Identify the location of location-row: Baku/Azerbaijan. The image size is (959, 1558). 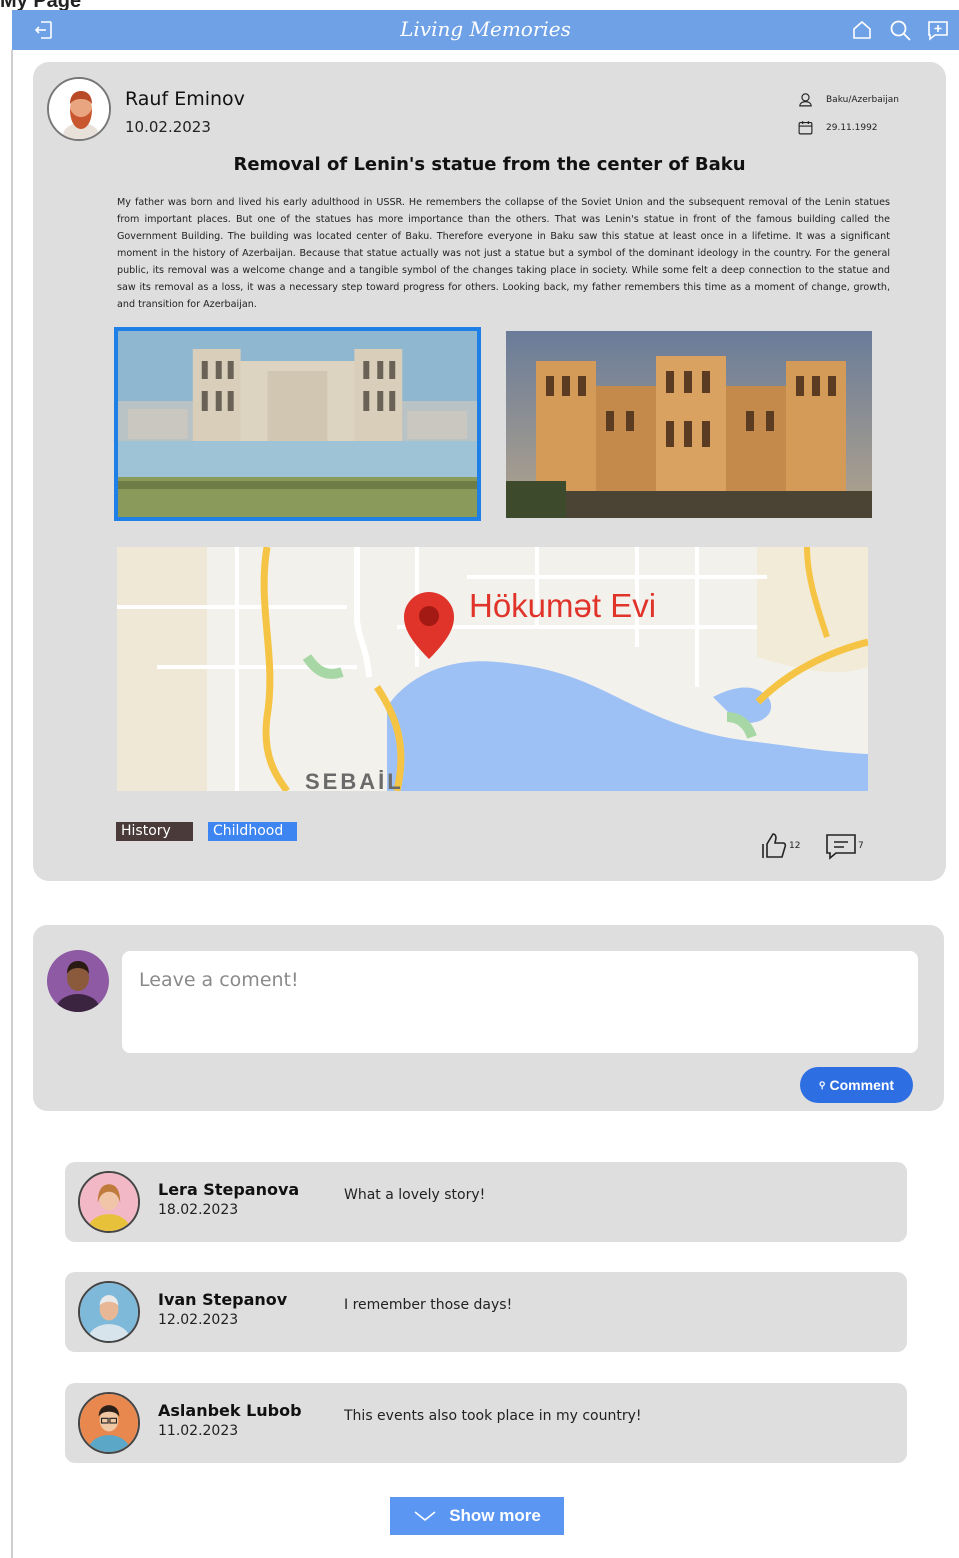
(848, 99).